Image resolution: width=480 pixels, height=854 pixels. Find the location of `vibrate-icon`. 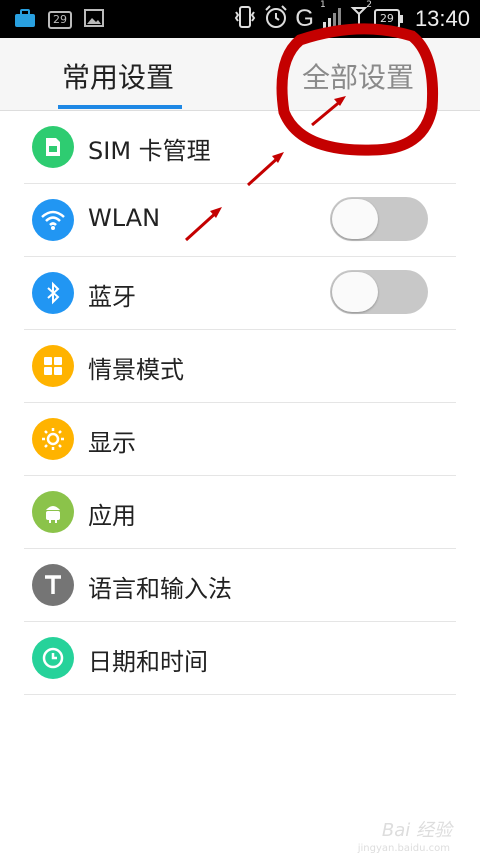

vibrate-icon is located at coordinates (245, 19).